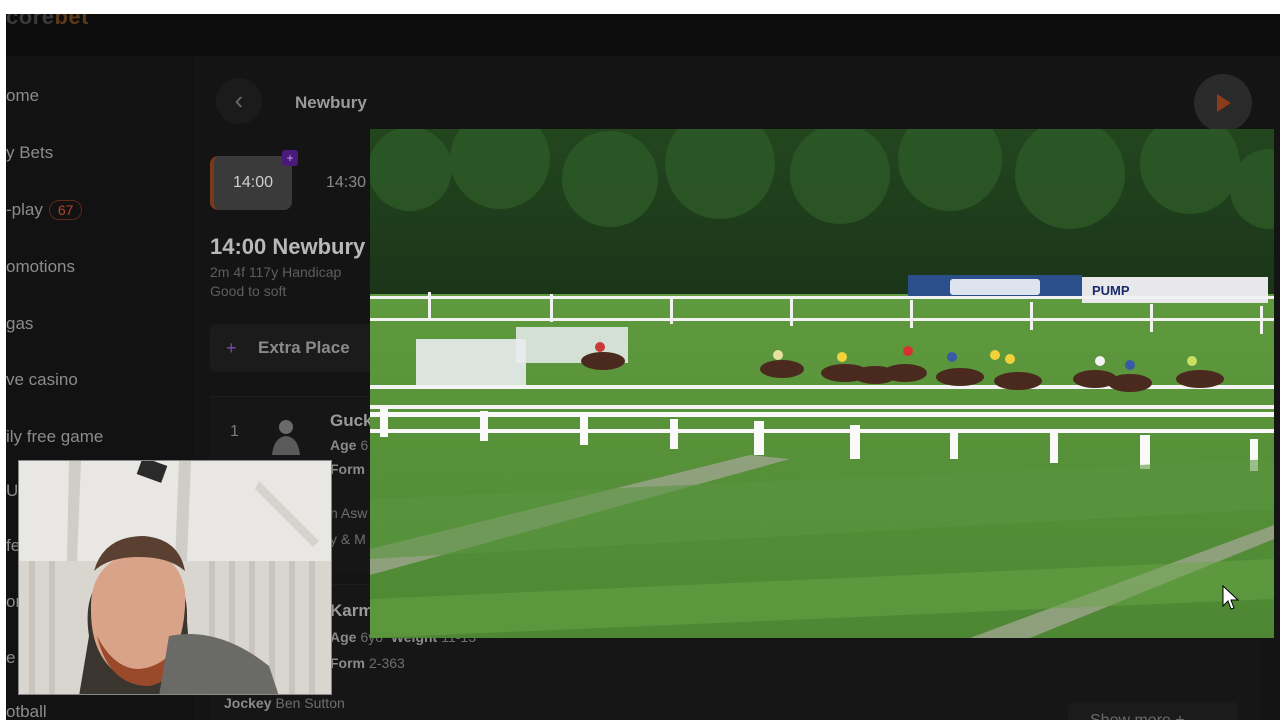 Image resolution: width=1280 pixels, height=720 pixels. What do you see at coordinates (234, 431) in the screenshot?
I see `runner-number: 1` at bounding box center [234, 431].